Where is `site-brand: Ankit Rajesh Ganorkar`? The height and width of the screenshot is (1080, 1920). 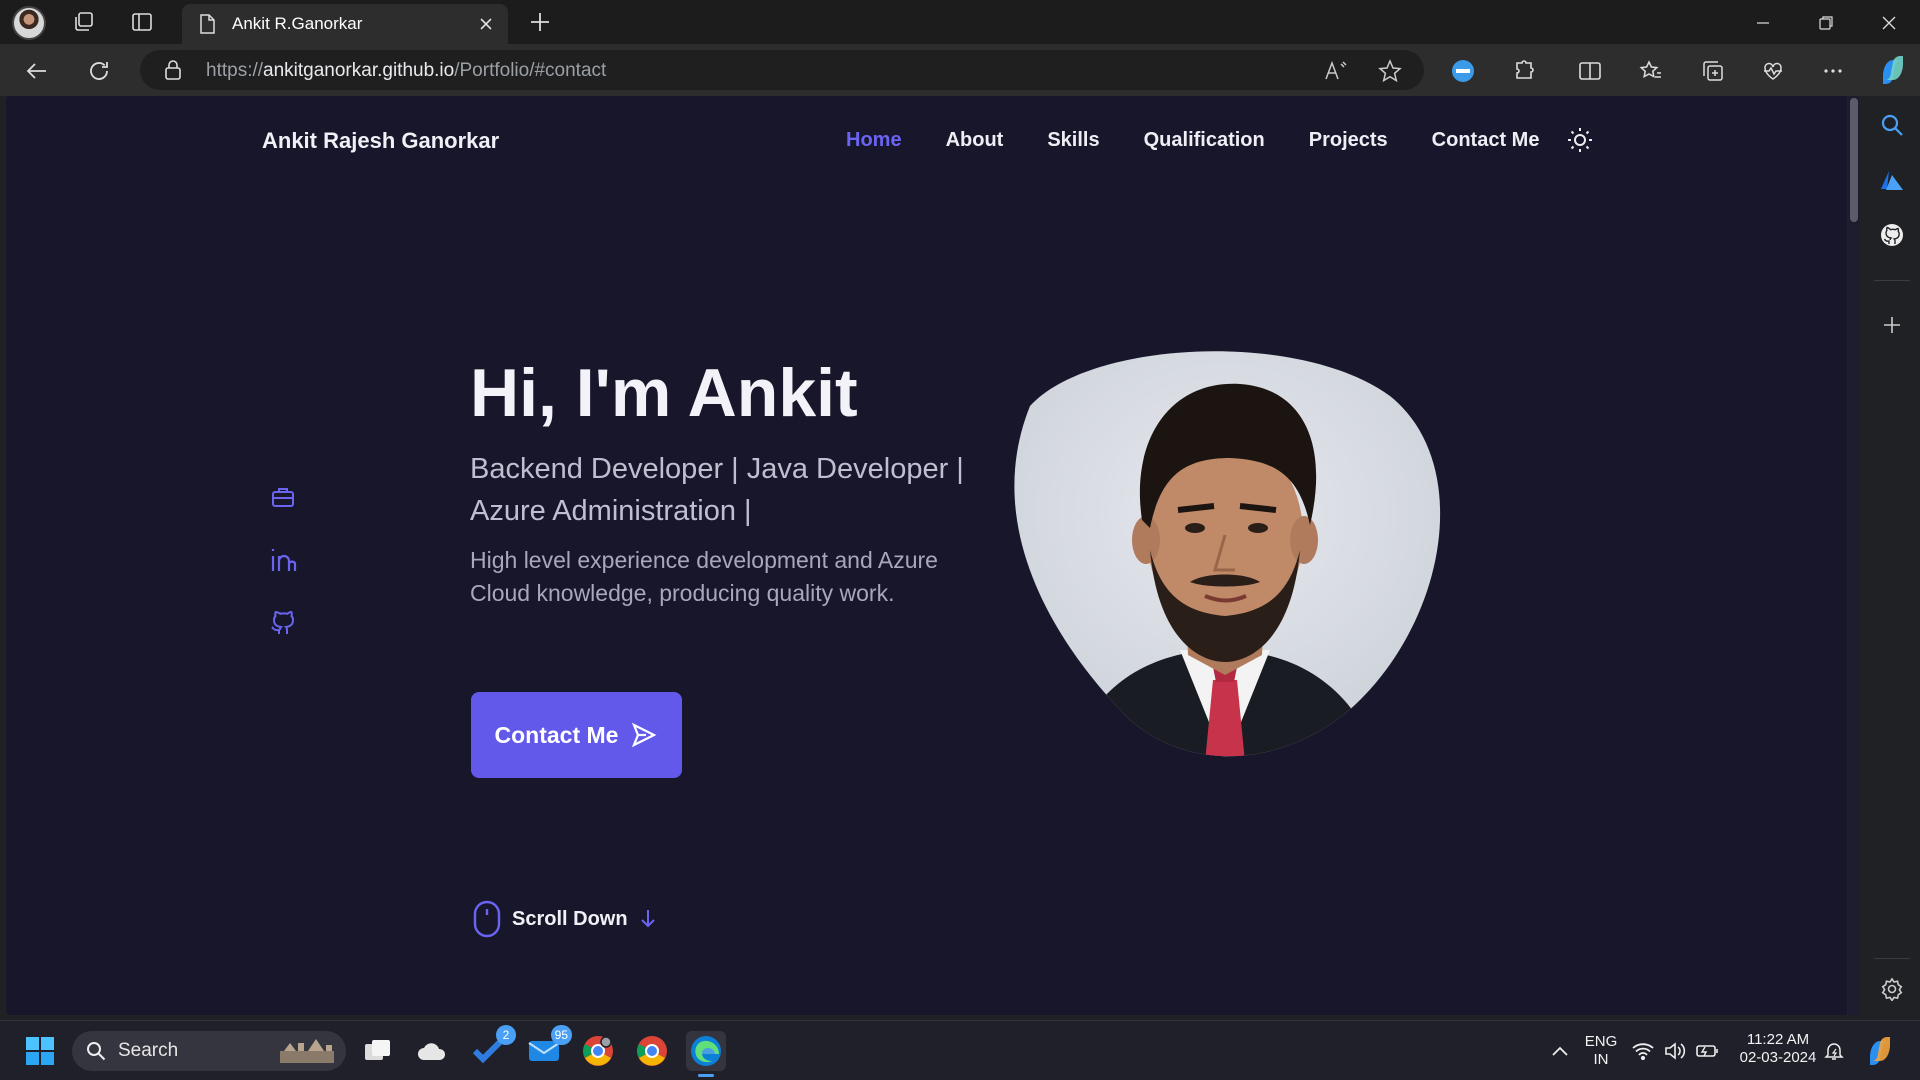
site-brand: Ankit Rajesh Ganorkar is located at coordinates (380, 141).